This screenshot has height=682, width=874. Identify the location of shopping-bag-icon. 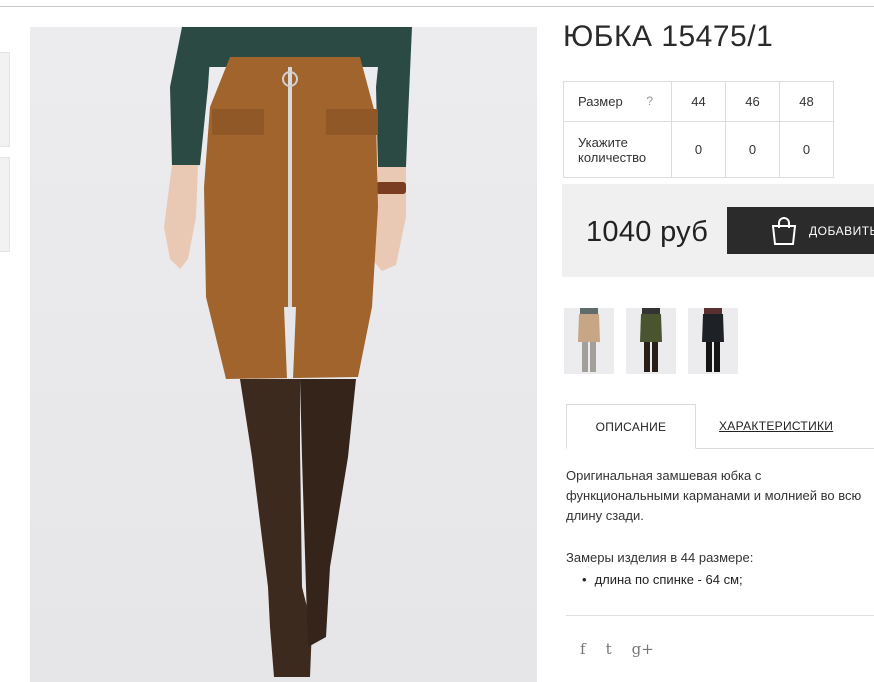
(784, 231).